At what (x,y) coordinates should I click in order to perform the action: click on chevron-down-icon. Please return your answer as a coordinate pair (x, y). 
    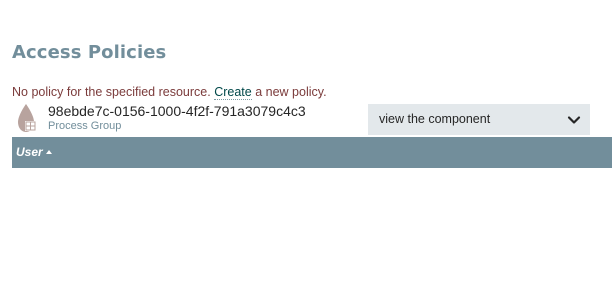
    Looking at the image, I should click on (574, 120).